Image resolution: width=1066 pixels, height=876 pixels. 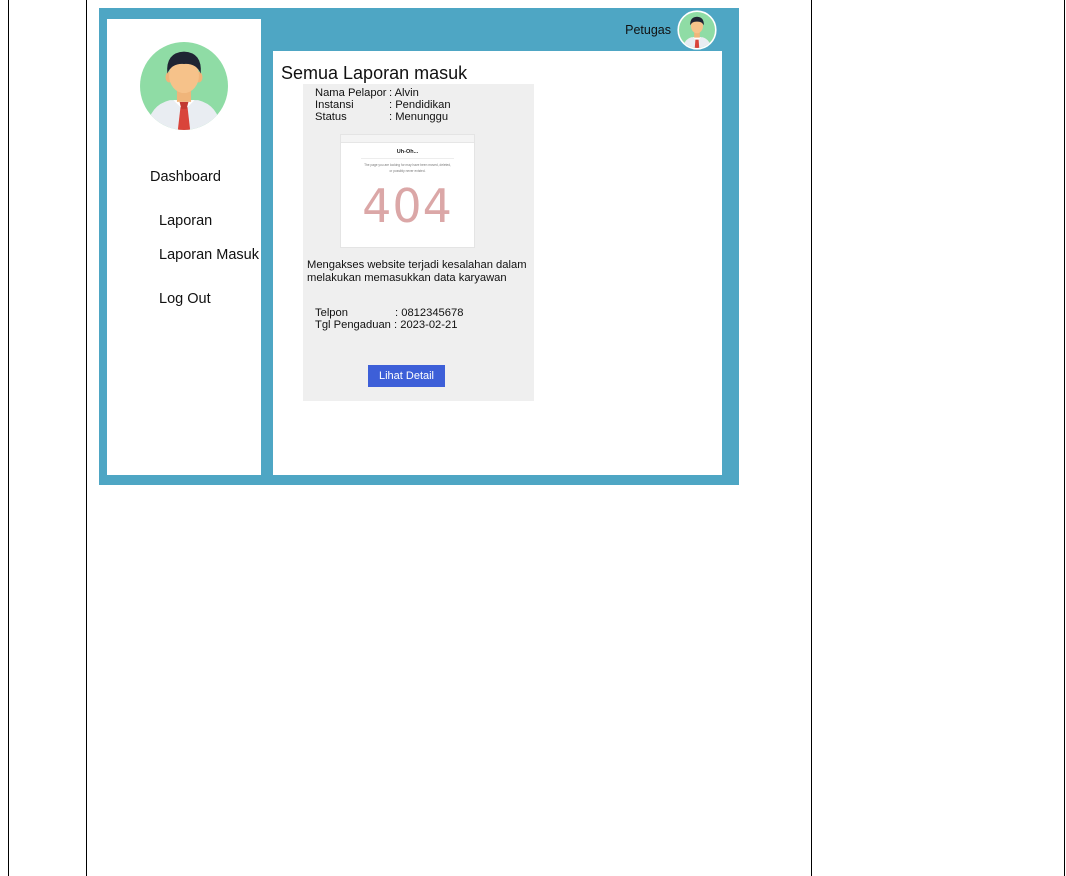 I want to click on report-value: : Alvin, so click(x=404, y=93).